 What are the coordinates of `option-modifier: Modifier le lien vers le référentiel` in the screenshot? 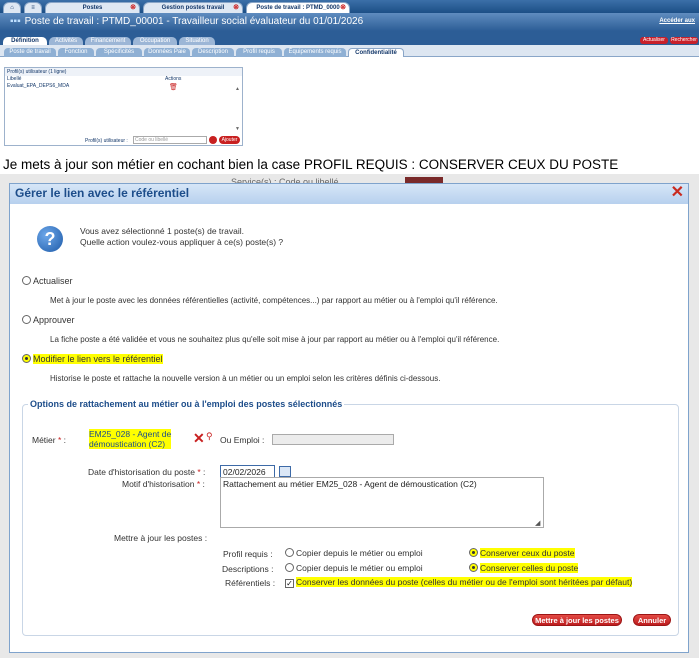 It's located at (92, 359).